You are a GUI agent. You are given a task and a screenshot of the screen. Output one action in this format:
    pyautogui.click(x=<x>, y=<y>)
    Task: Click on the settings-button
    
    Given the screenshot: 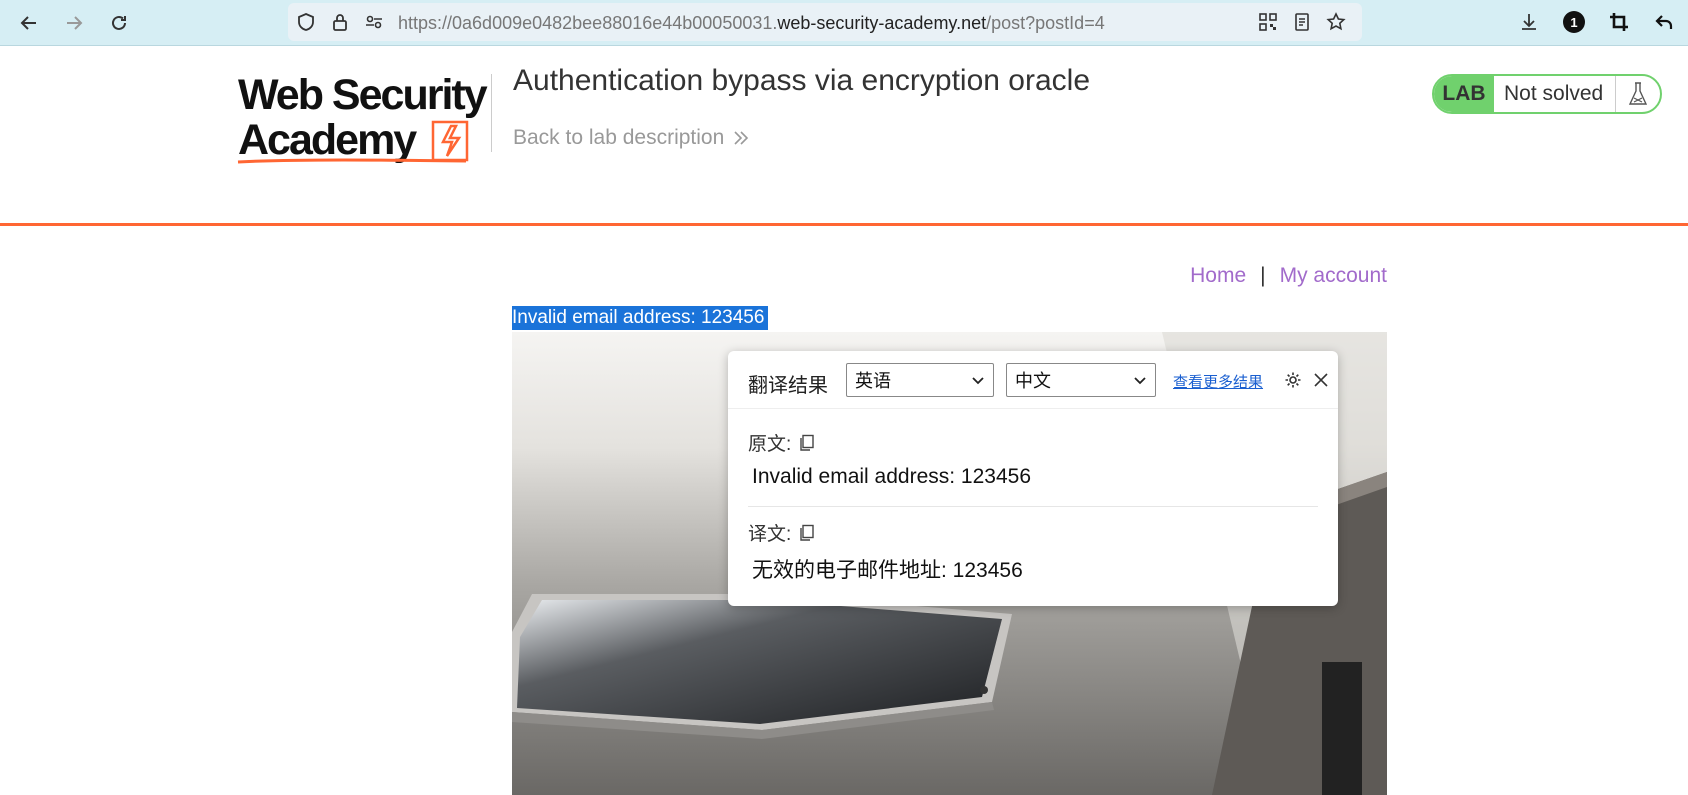 What is the action you would take?
    pyautogui.click(x=1293, y=380)
    